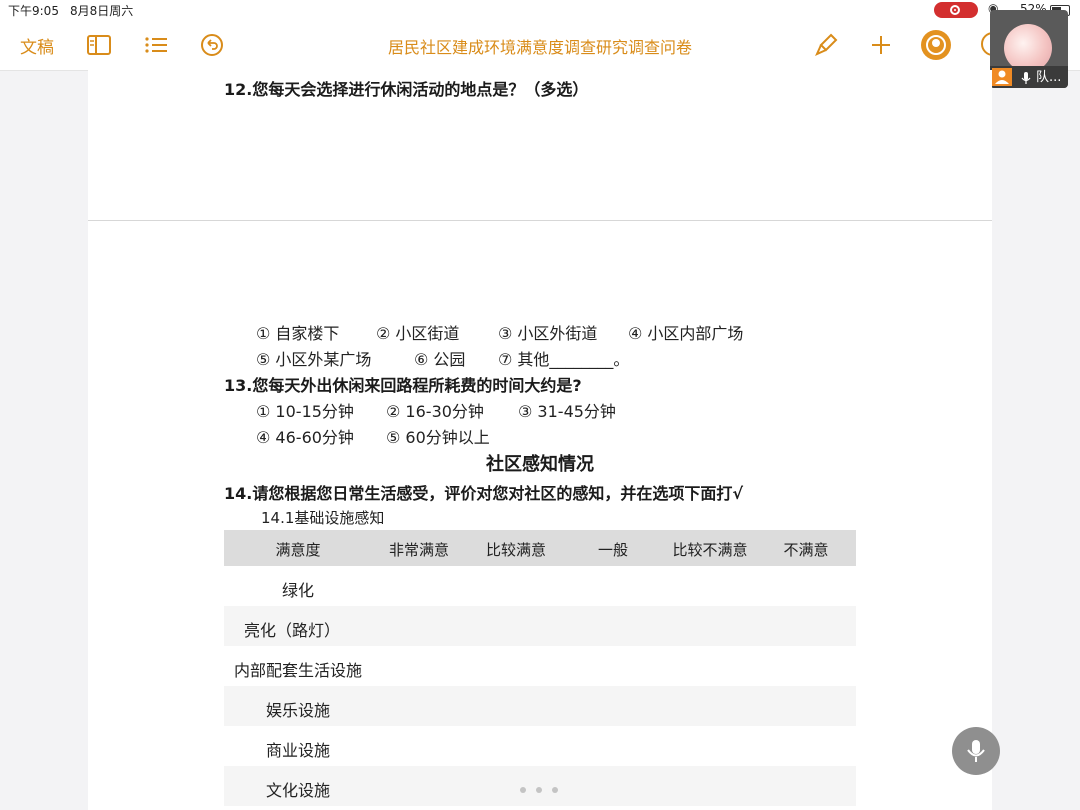 This screenshot has height=810, width=1080. Describe the element at coordinates (440, 359) in the screenshot. I see `q12-option: ⑥ 公园` at that location.